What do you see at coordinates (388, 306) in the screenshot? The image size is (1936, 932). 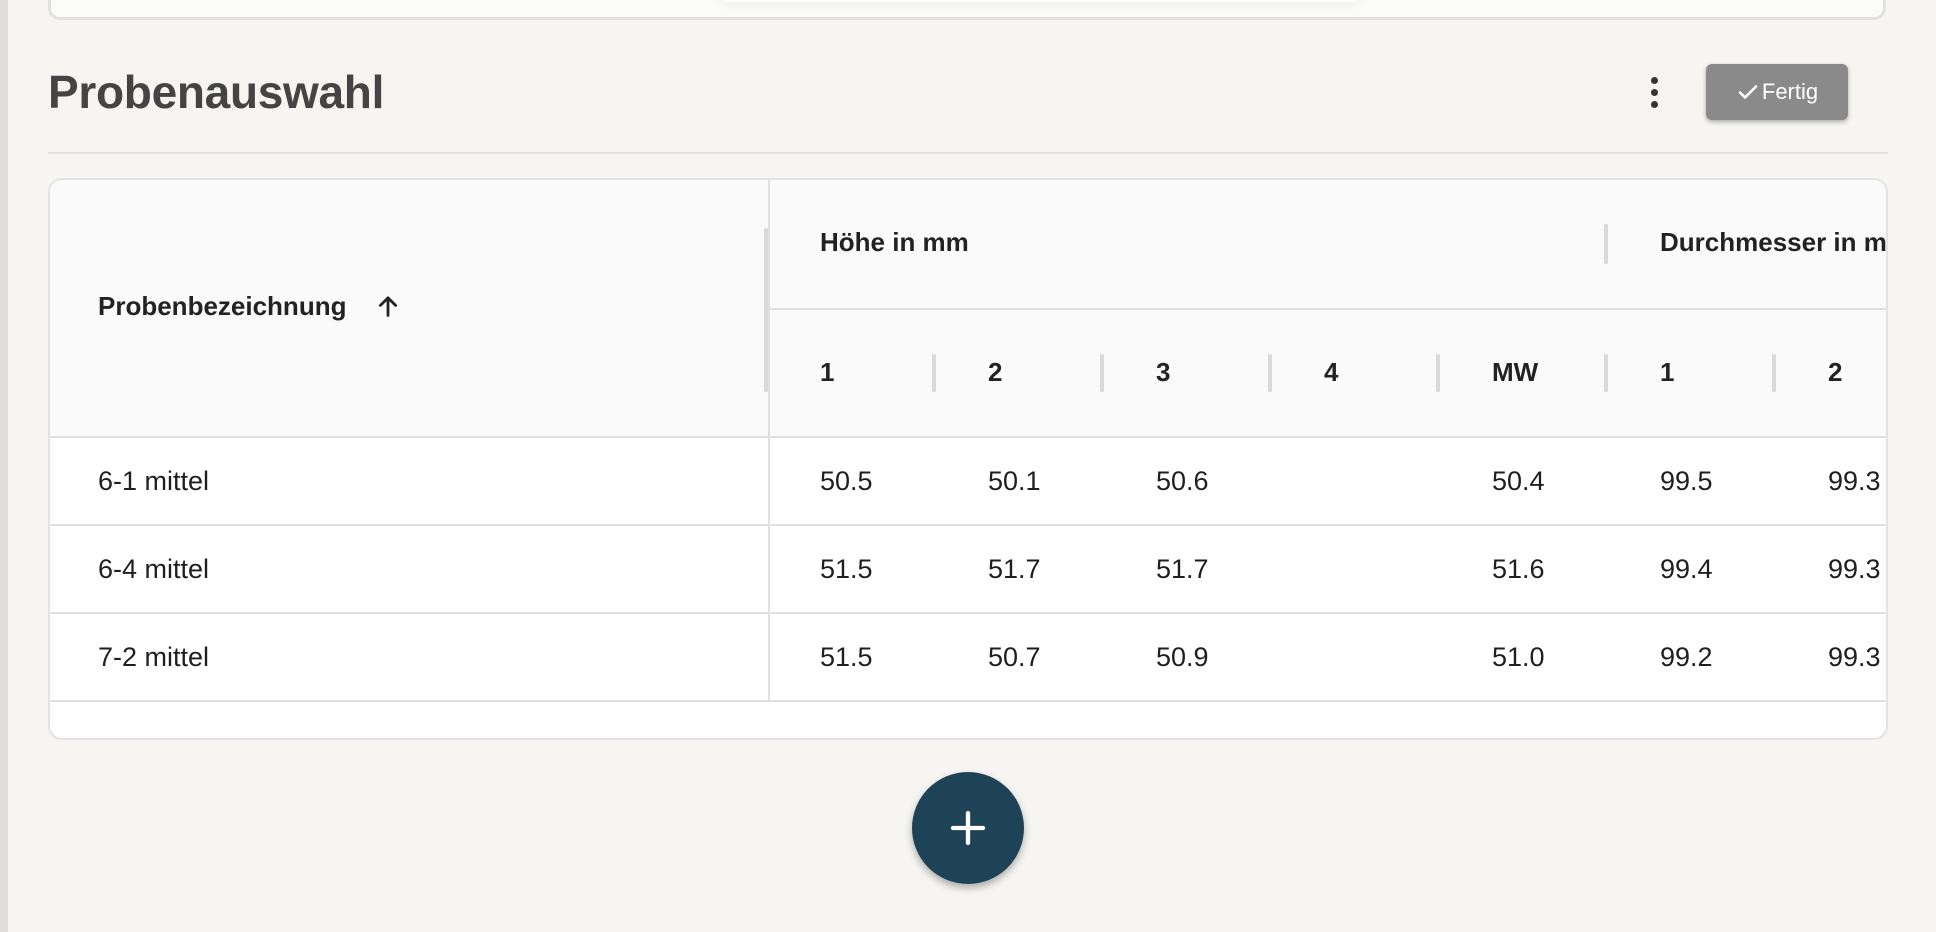 I see `arrow-up-icon` at bounding box center [388, 306].